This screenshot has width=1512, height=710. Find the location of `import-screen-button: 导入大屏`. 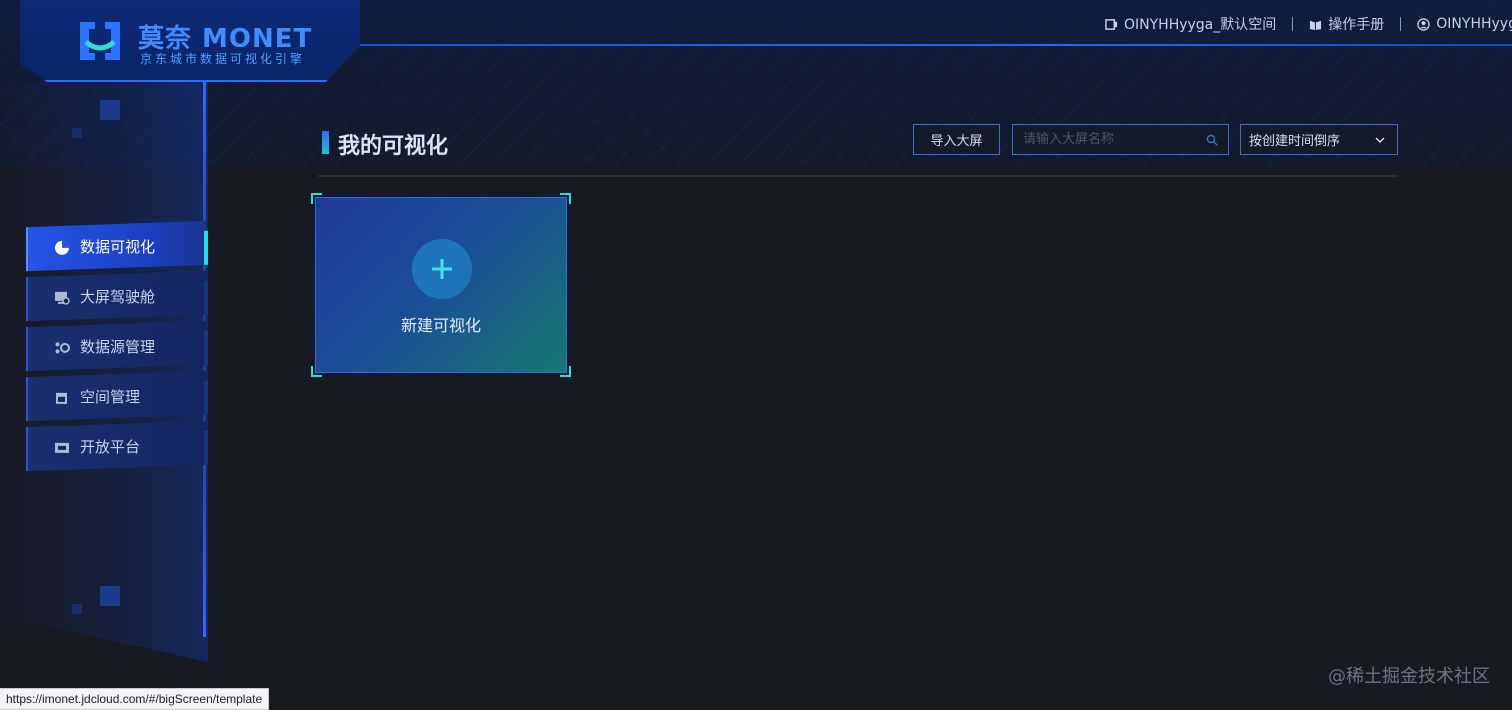

import-screen-button: 导入大屏 is located at coordinates (956, 139).